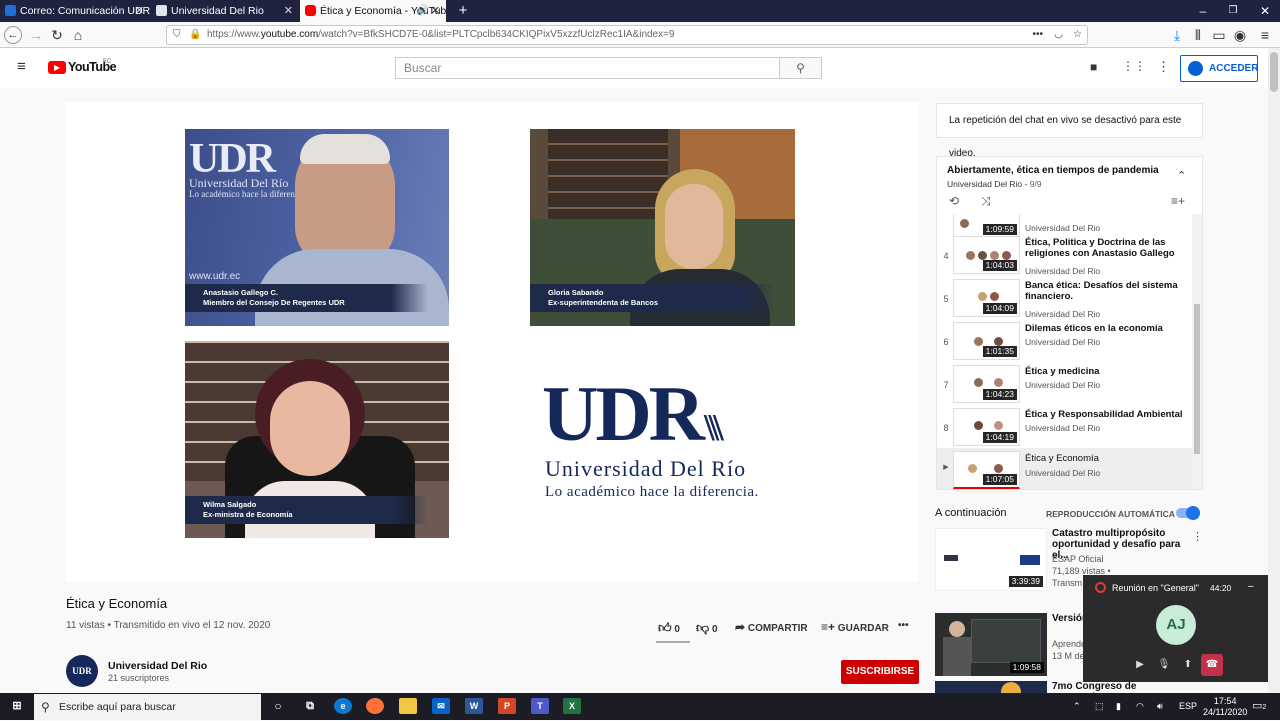 This screenshot has width=1280, height=721. What do you see at coordinates (1100, 587) in the screenshot?
I see `recording-icon` at bounding box center [1100, 587].